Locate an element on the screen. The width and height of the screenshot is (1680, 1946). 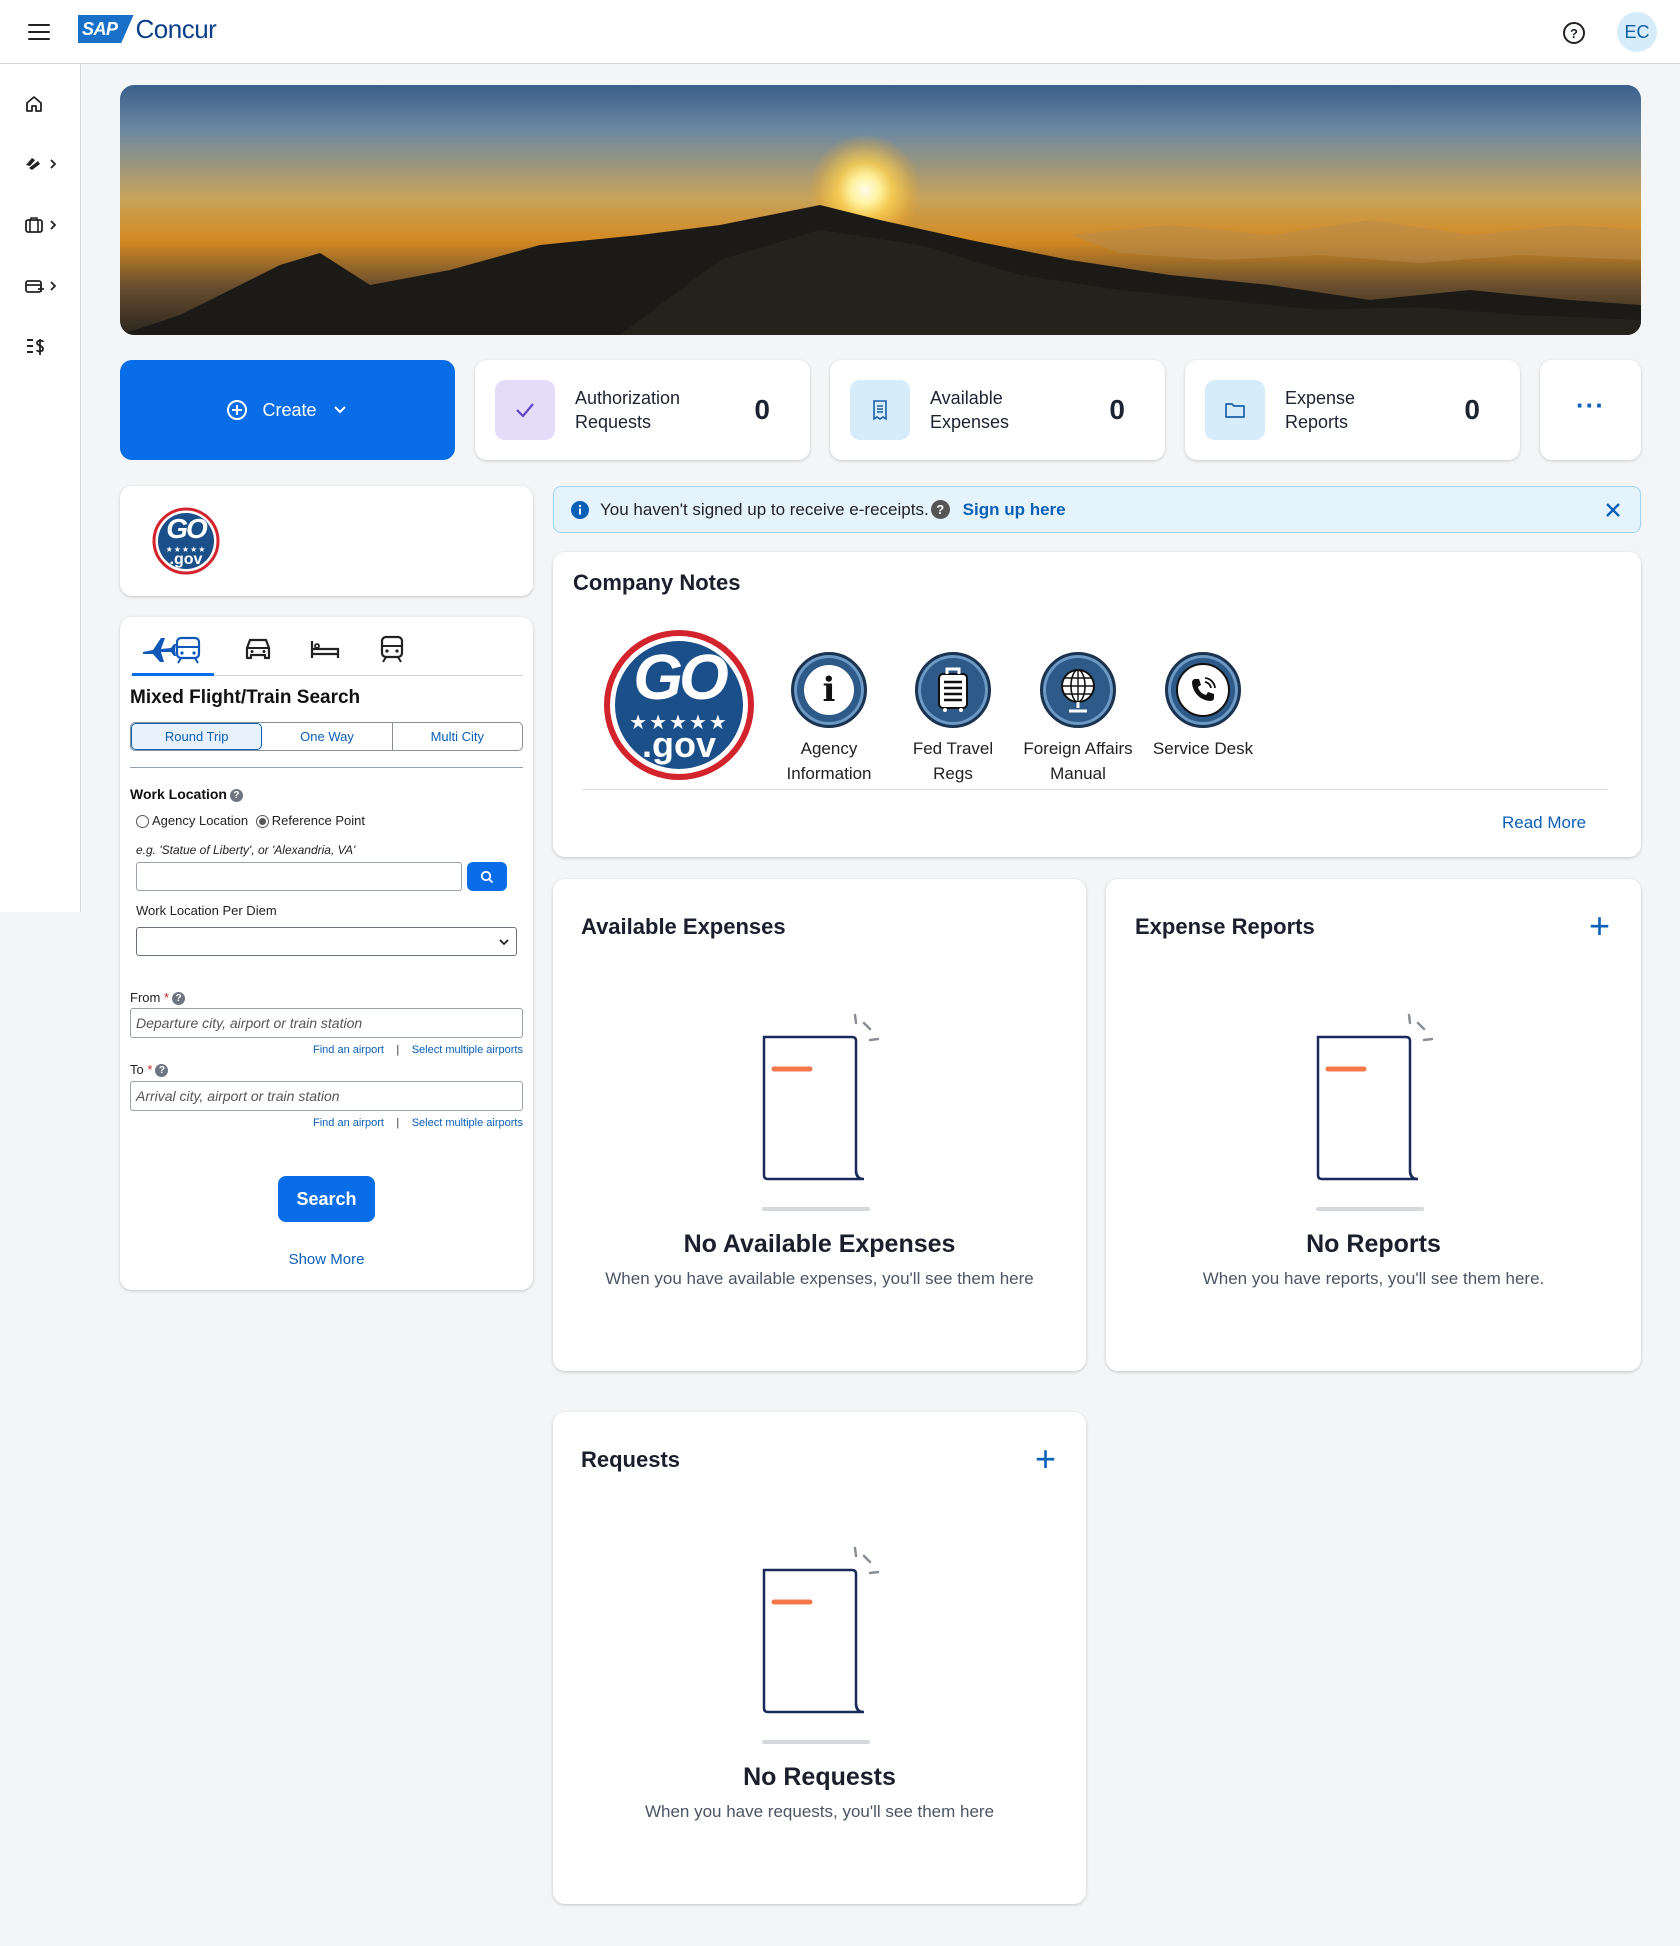
menu-icon is located at coordinates (39, 32).